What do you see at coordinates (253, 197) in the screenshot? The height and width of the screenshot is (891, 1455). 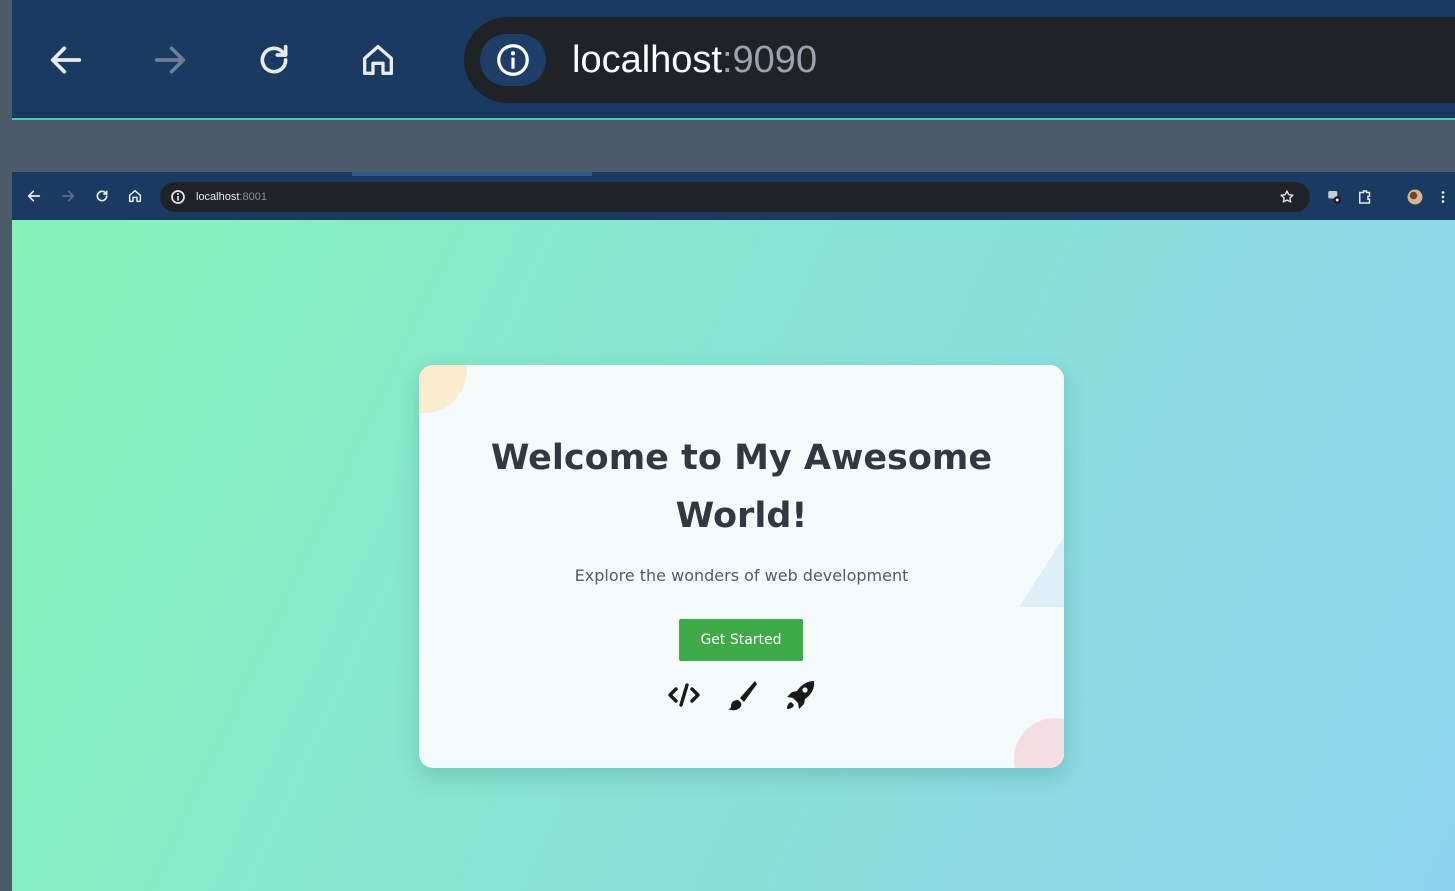 I see `inner-url-port: :8001` at bounding box center [253, 197].